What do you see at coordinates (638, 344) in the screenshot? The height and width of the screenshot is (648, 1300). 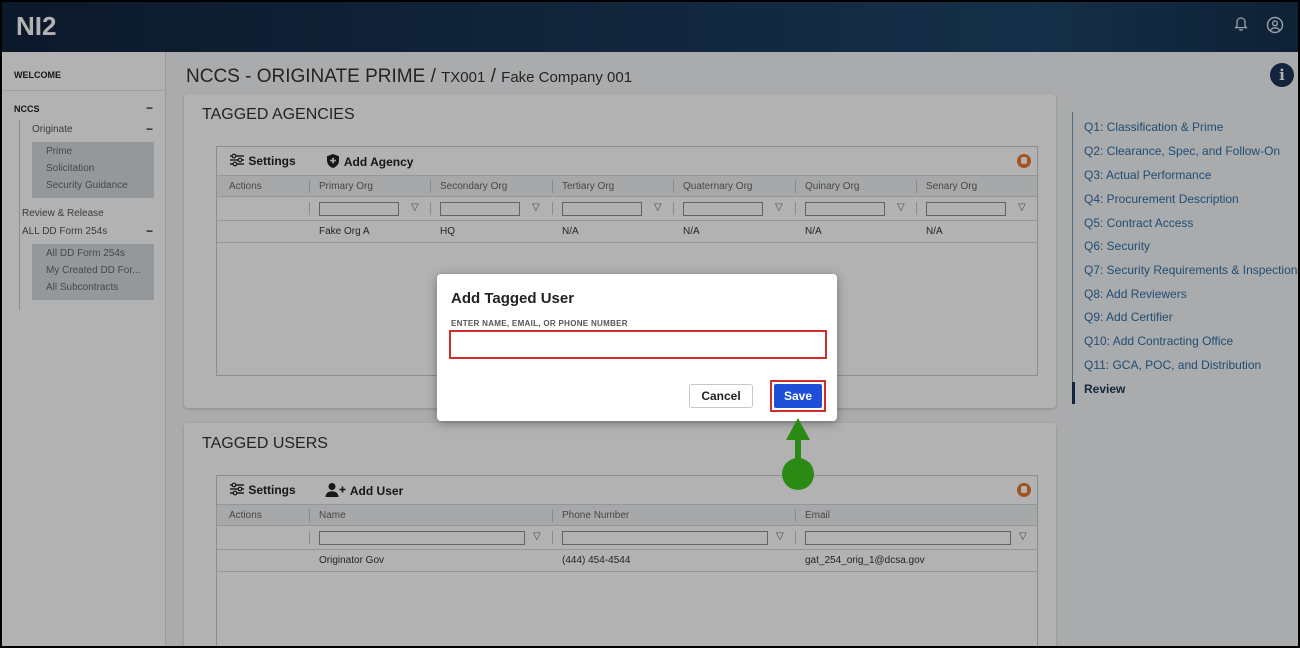 I see `user-search-input` at bounding box center [638, 344].